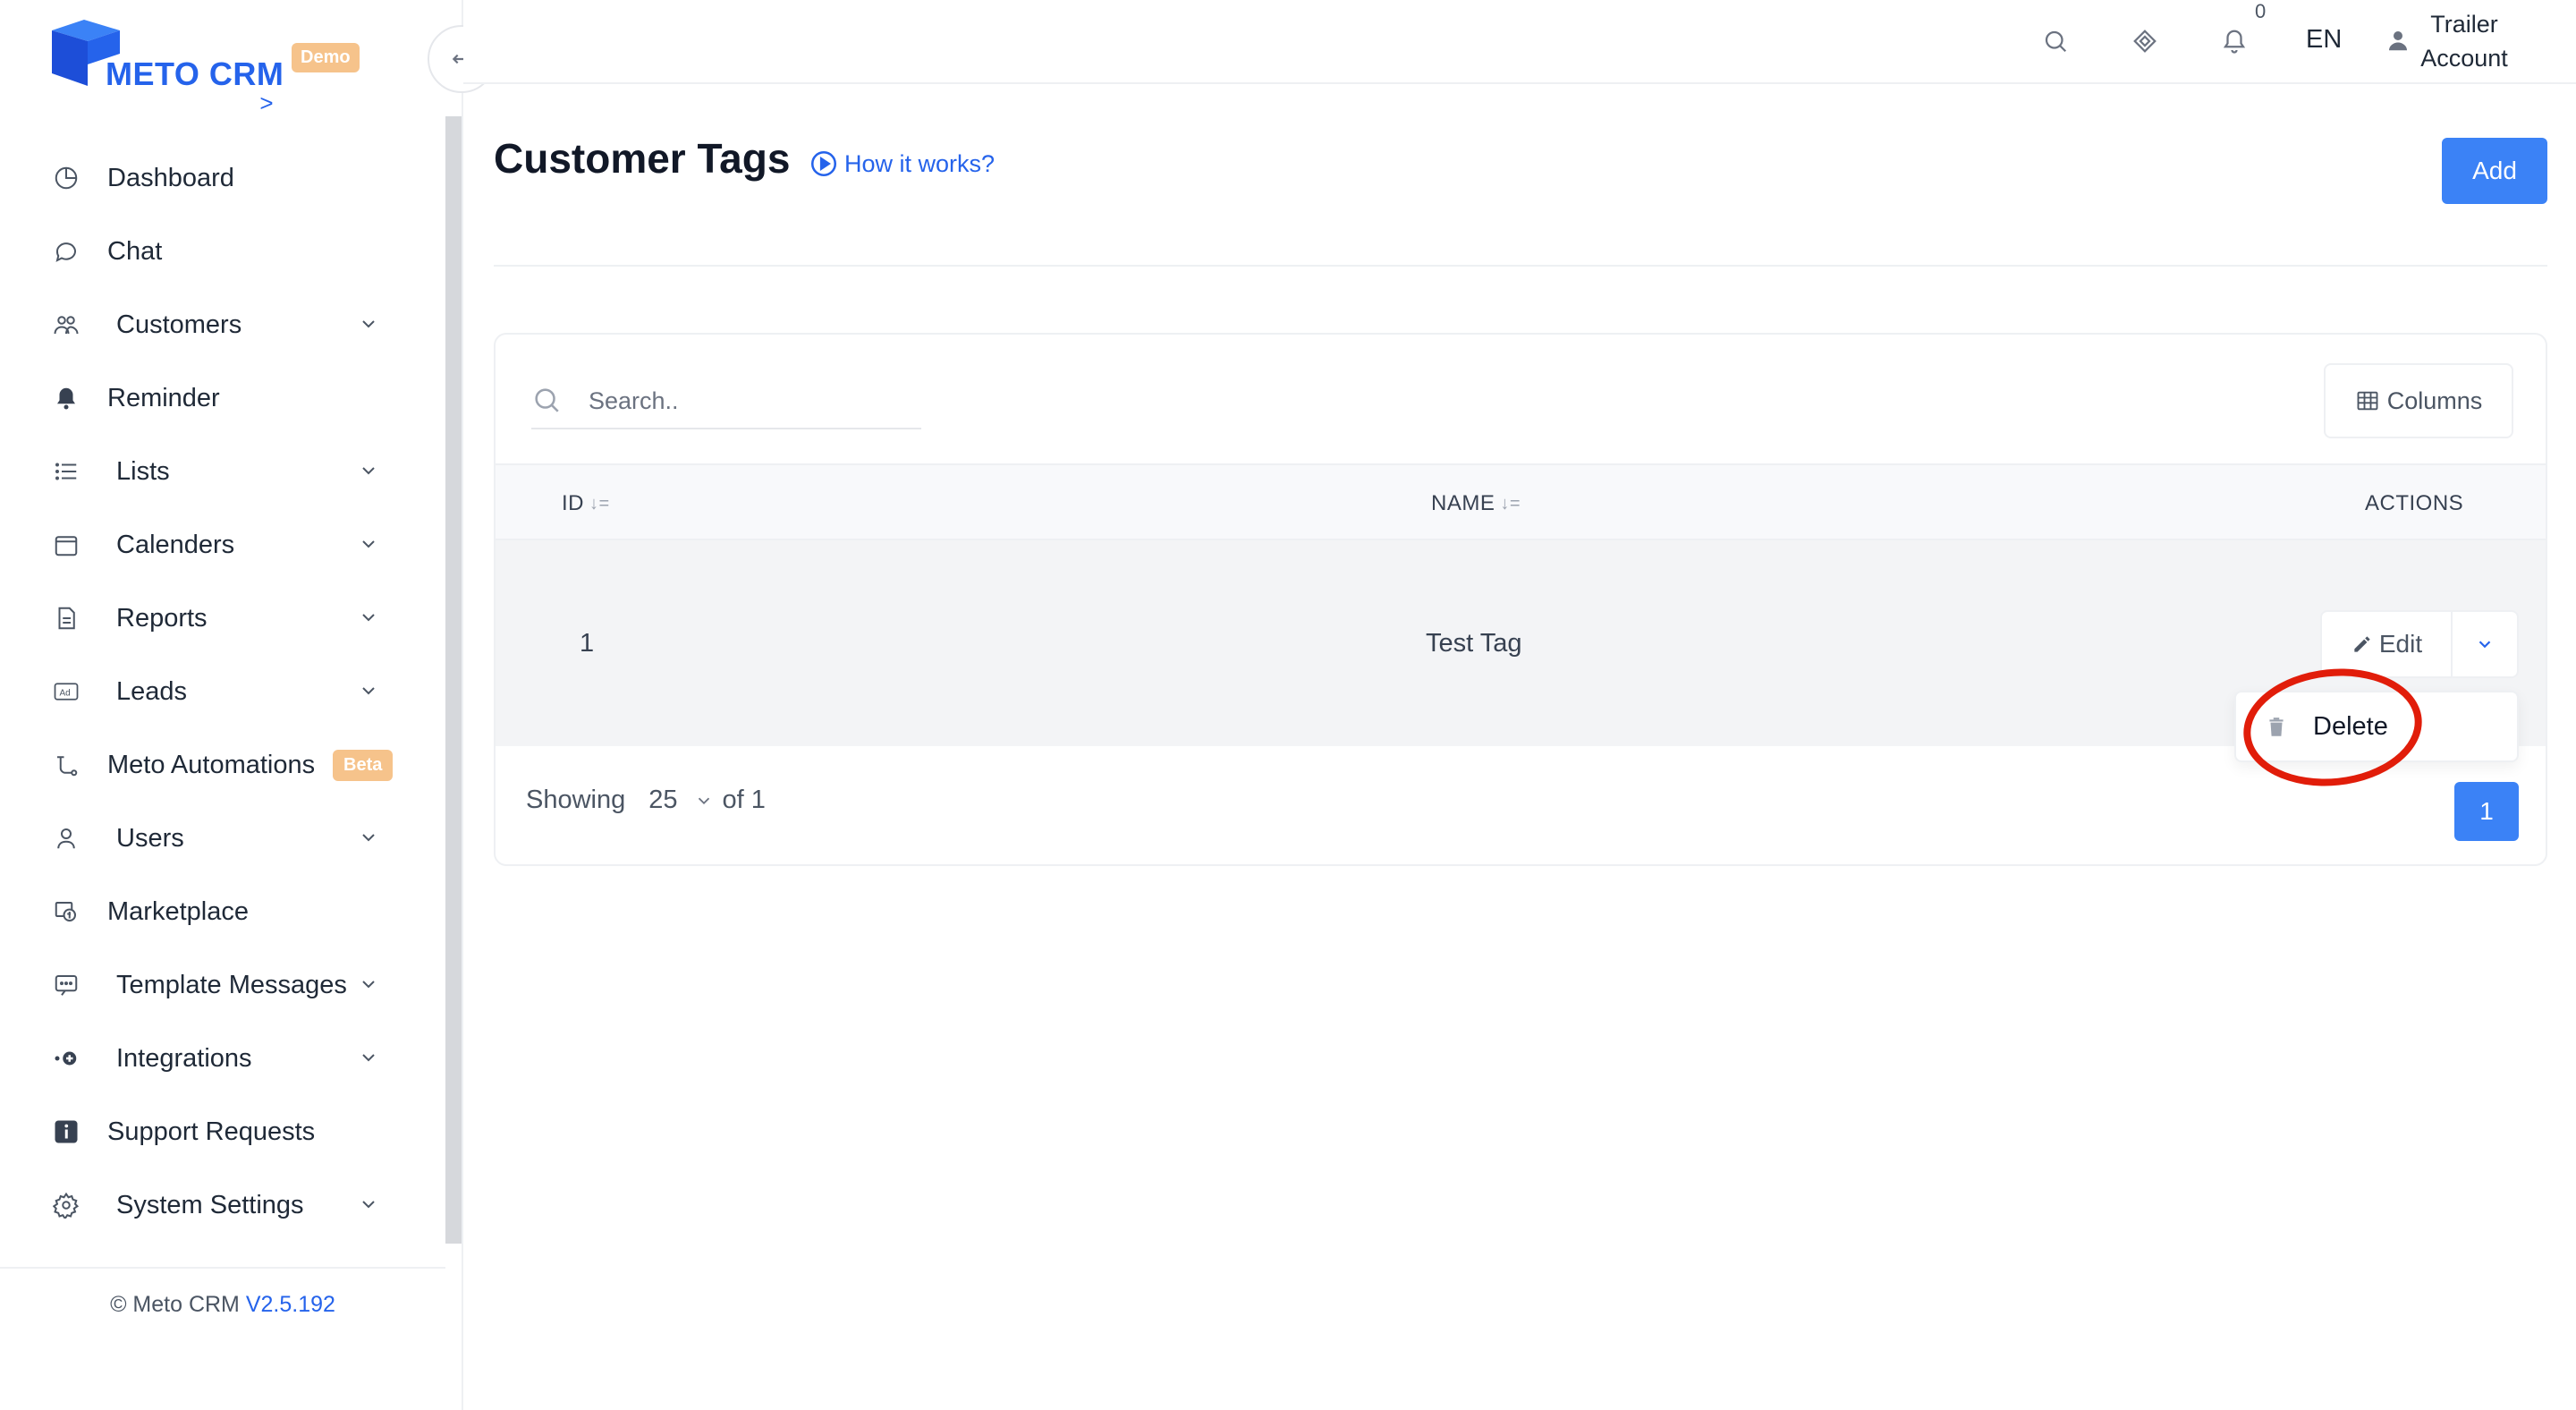 This screenshot has width=2576, height=1410. Describe the element at coordinates (587, 643) in the screenshot. I see `cell-id: 1` at that location.